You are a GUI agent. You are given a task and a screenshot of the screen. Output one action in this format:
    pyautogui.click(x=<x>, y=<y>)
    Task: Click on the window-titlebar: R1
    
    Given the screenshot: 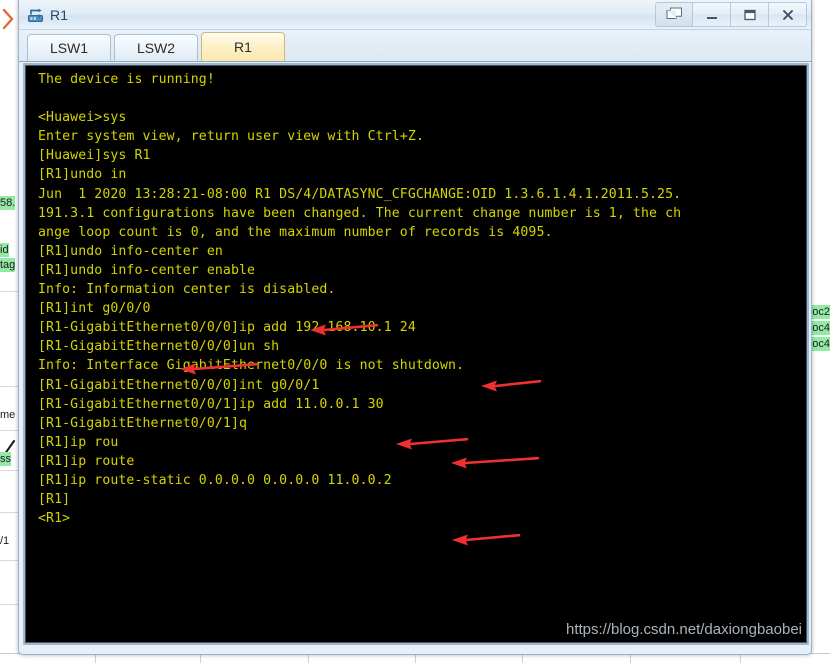 What is the action you would take?
    pyautogui.click(x=415, y=15)
    